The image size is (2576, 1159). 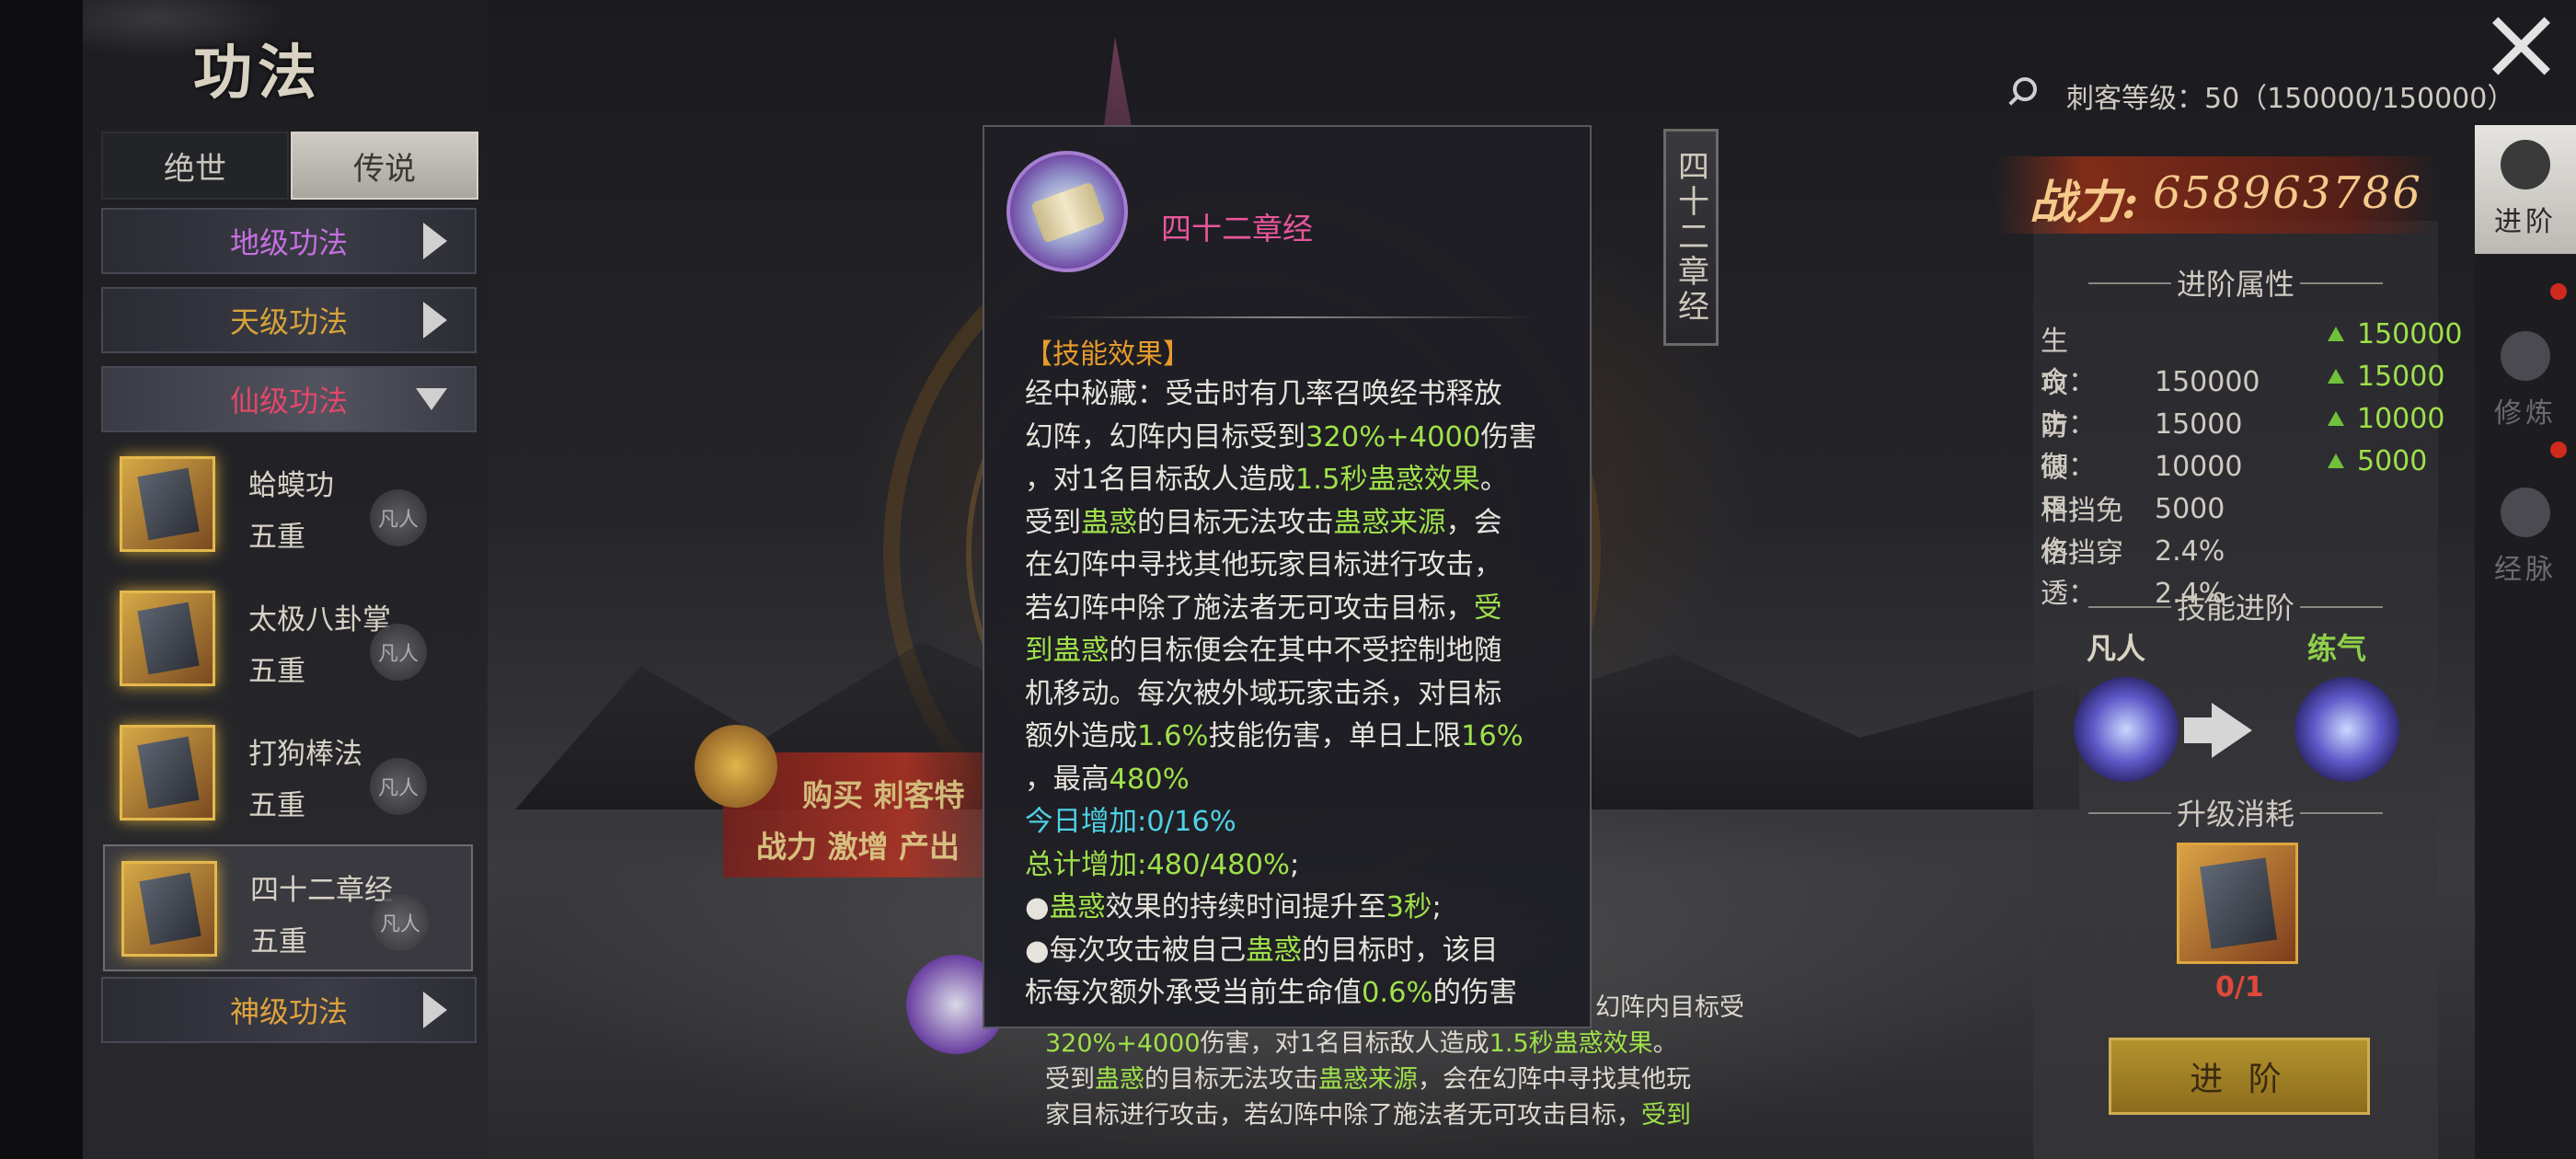 What do you see at coordinates (2522, 45) in the screenshot?
I see `close-icon` at bounding box center [2522, 45].